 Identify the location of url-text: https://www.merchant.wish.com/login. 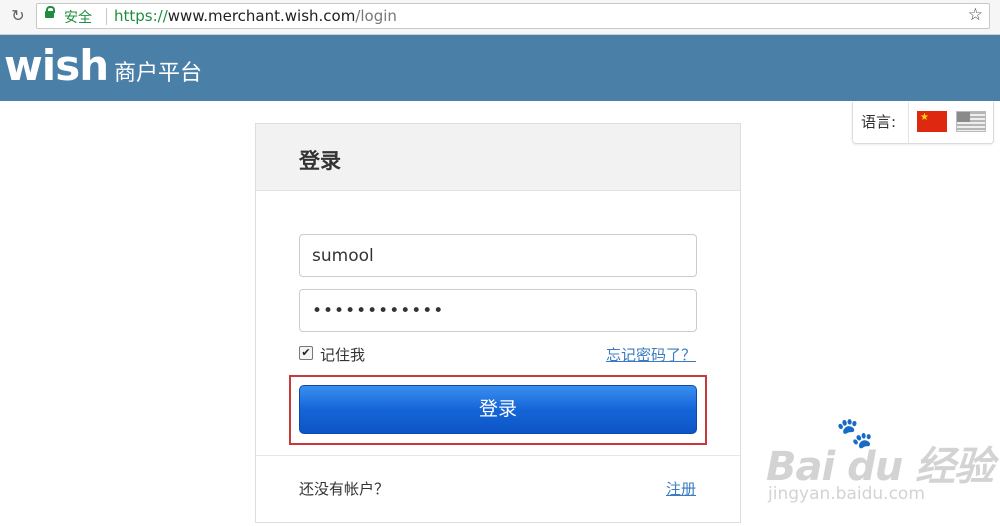
(255, 16).